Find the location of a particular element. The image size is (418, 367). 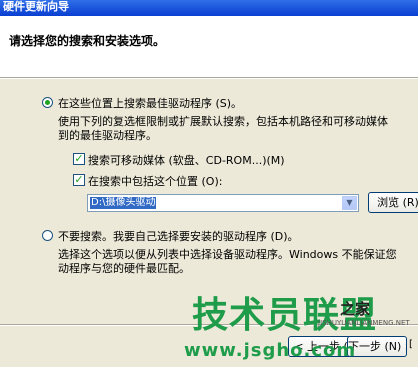

location-value: D:\摄像头驱动 is located at coordinates (123, 203).